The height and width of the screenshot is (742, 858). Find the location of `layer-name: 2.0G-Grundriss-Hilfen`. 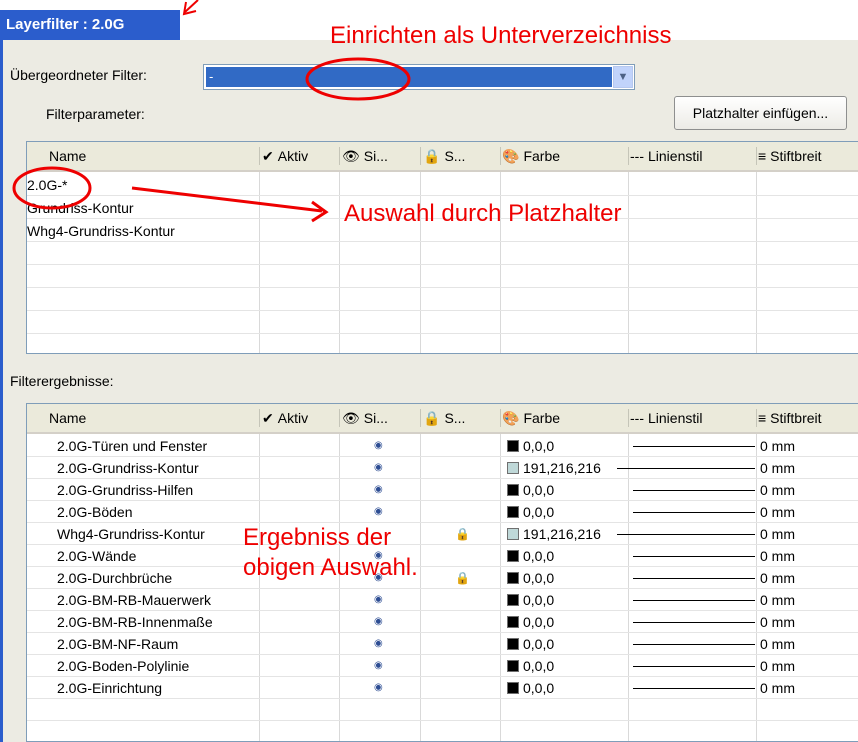

layer-name: 2.0G-Grundriss-Hilfen is located at coordinates (125, 490).